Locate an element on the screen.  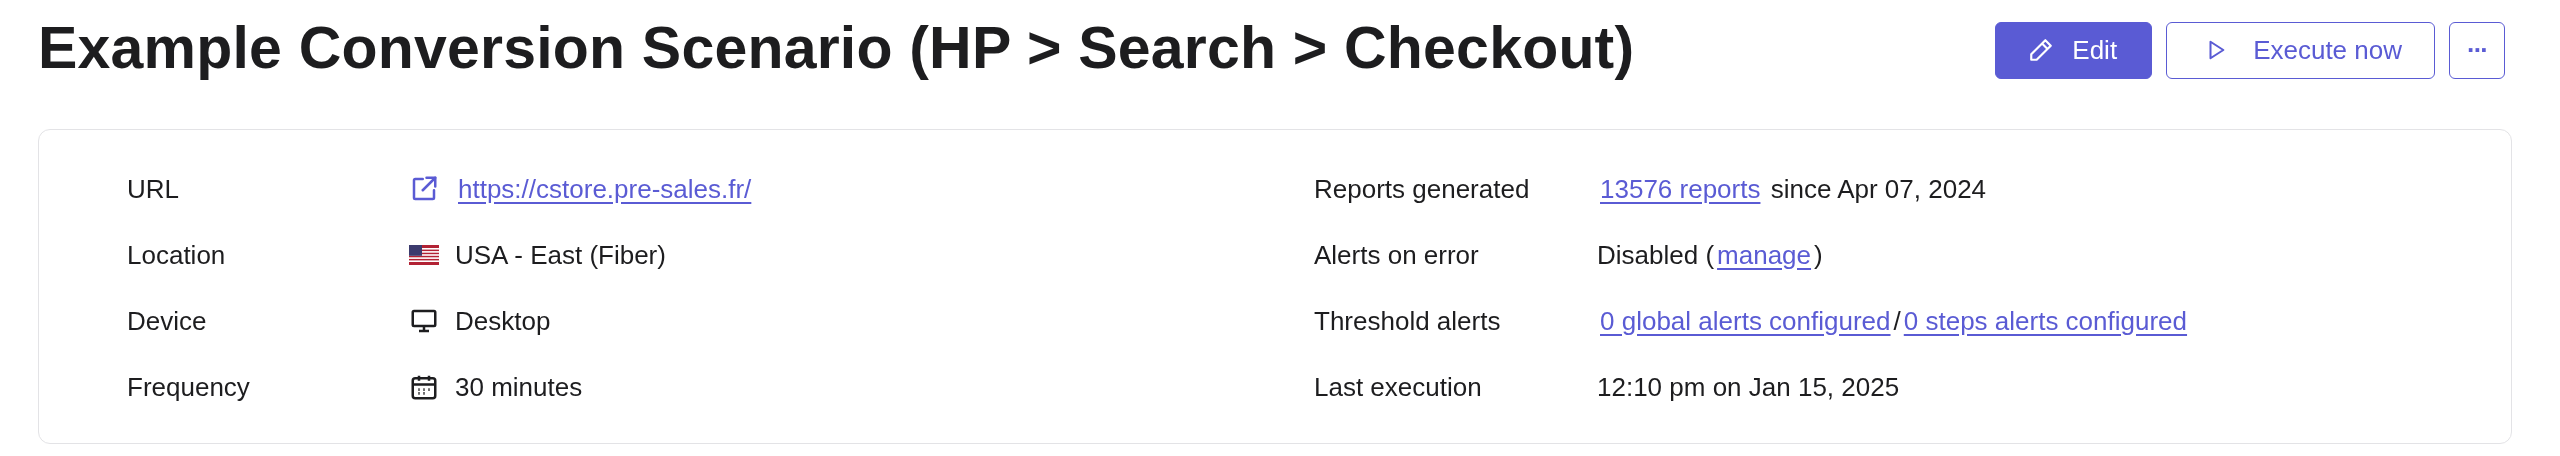
field-label: Threshold alerts is located at coordinates (1407, 321).